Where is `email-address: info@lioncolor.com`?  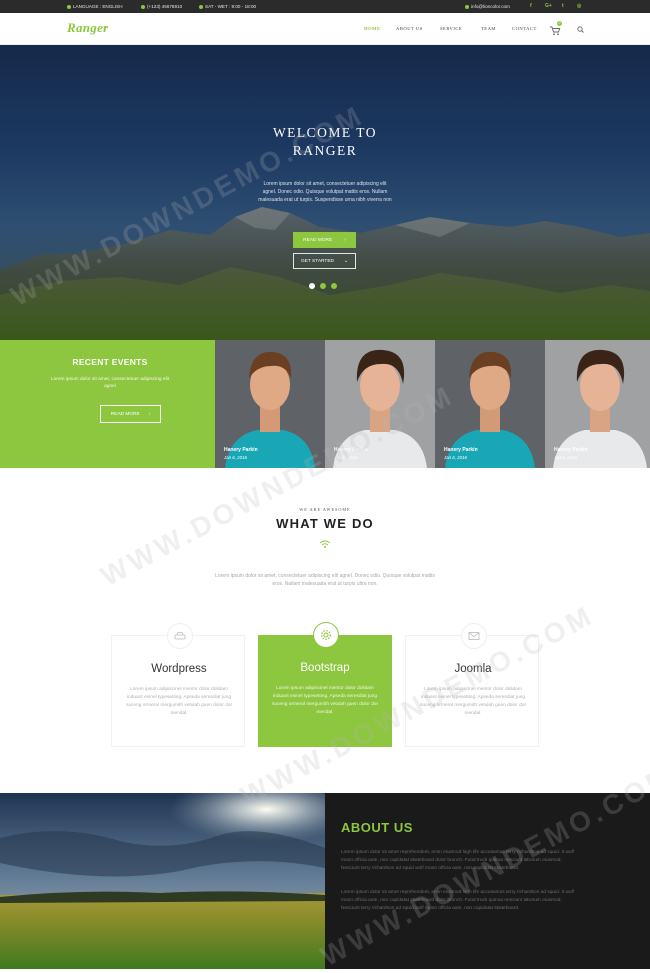 email-address: info@lioncolor.com is located at coordinates (490, 6).